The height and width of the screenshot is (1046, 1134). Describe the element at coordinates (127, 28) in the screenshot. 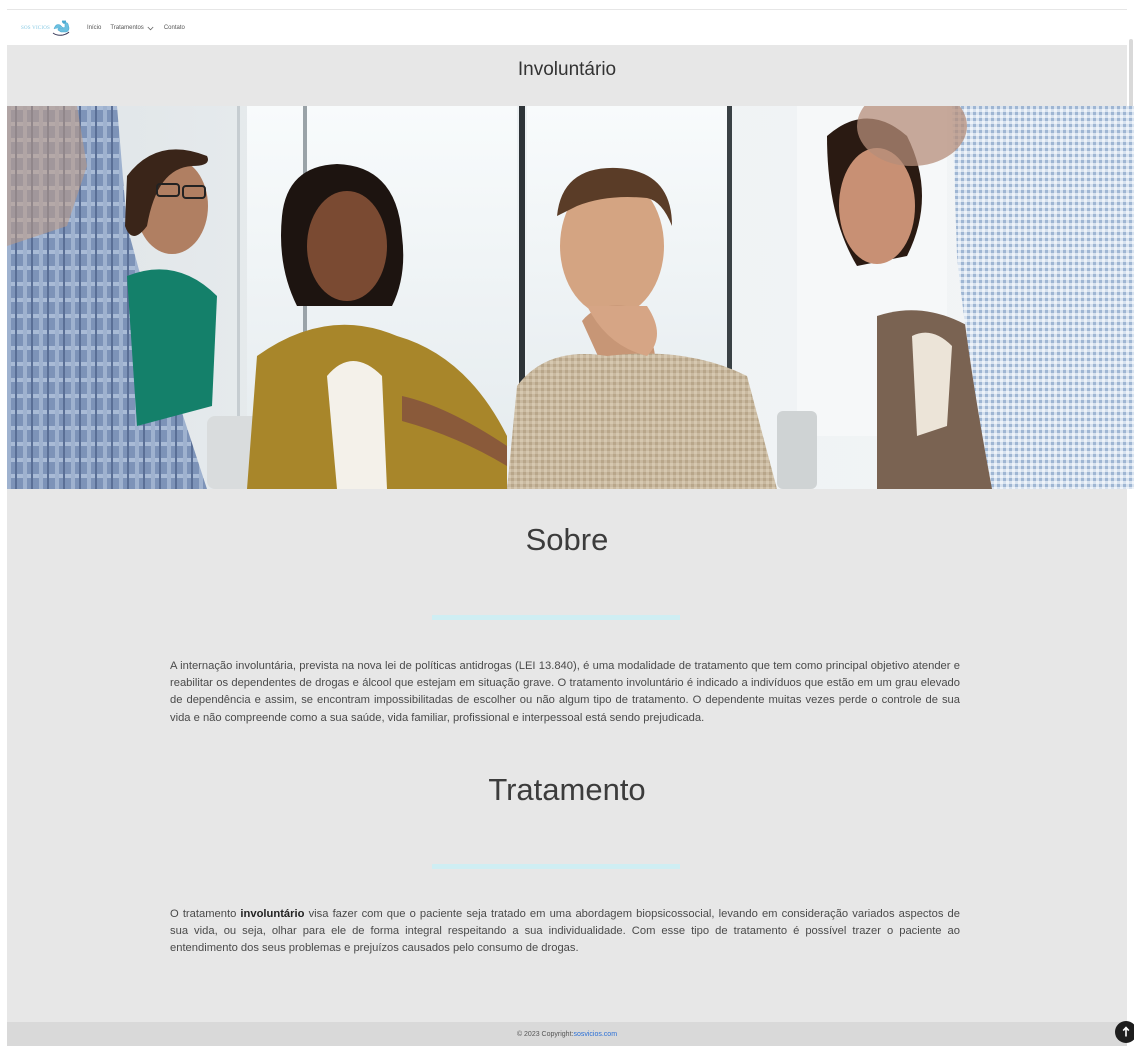

I see `nav-treatments-label: Tratamentos` at that location.